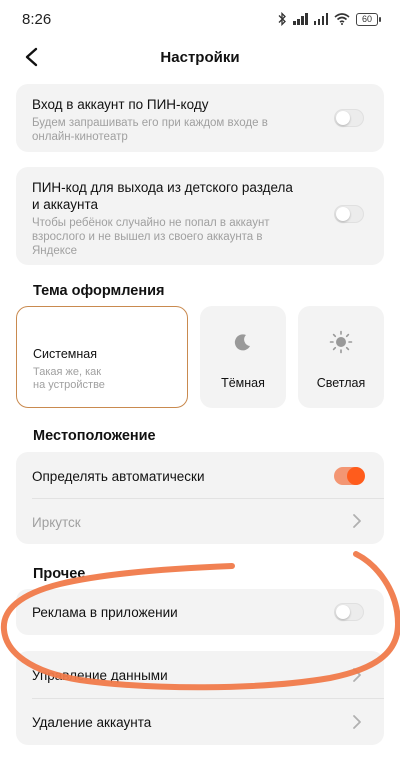 This screenshot has width=400, height=768. I want to click on city-row: Иркутск, so click(200, 521).